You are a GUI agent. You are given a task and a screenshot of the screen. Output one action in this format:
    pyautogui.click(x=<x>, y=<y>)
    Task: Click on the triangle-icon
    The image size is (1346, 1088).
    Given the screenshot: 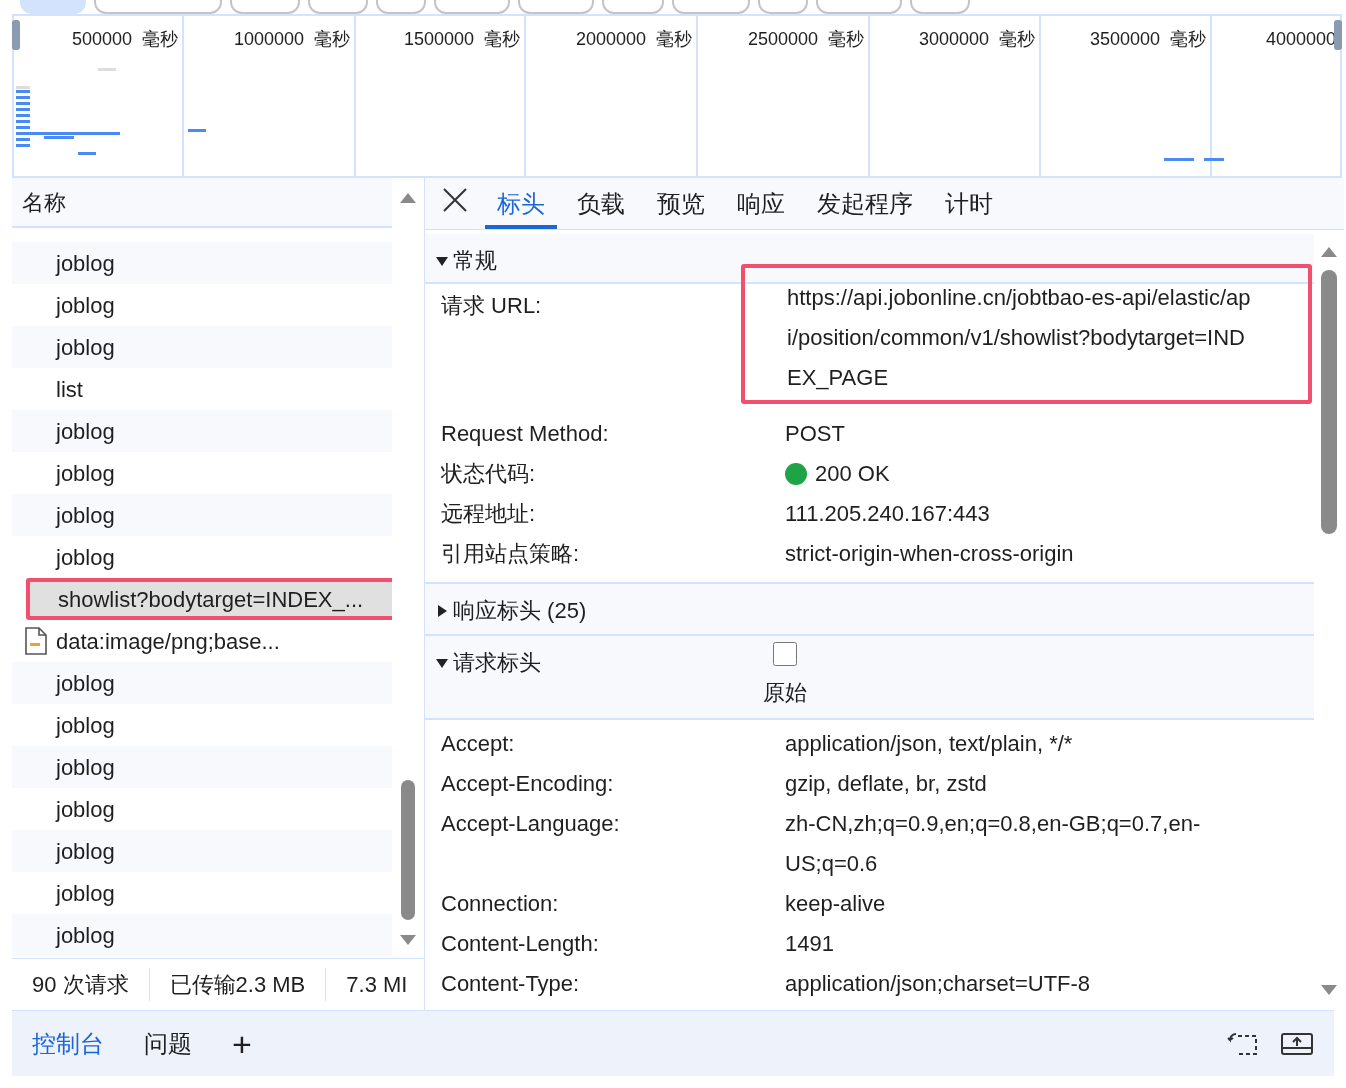 What is the action you would take?
    pyautogui.click(x=442, y=610)
    